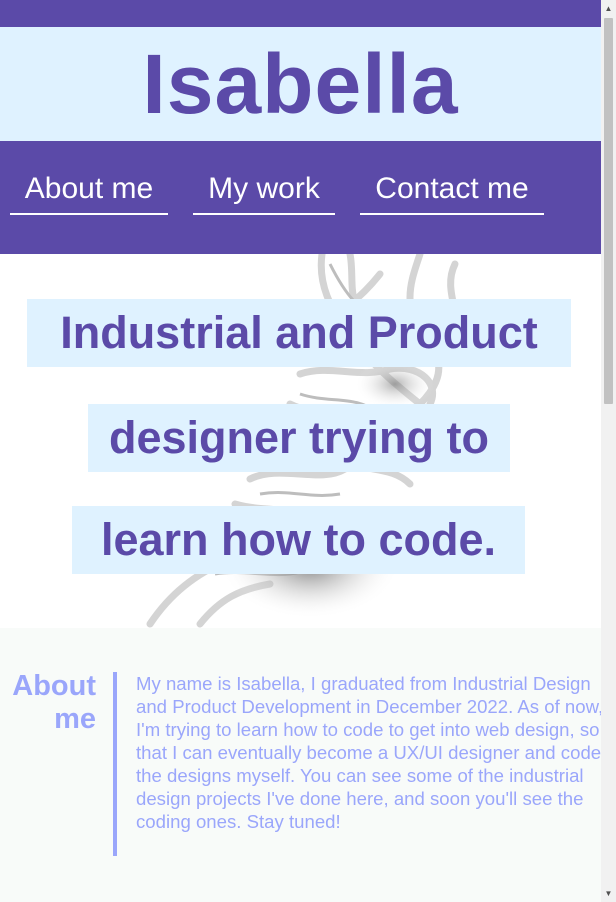 Image resolution: width=616 pixels, height=902 pixels. Describe the element at coordinates (89, 190) in the screenshot. I see `nav-about-me-link: About me` at that location.